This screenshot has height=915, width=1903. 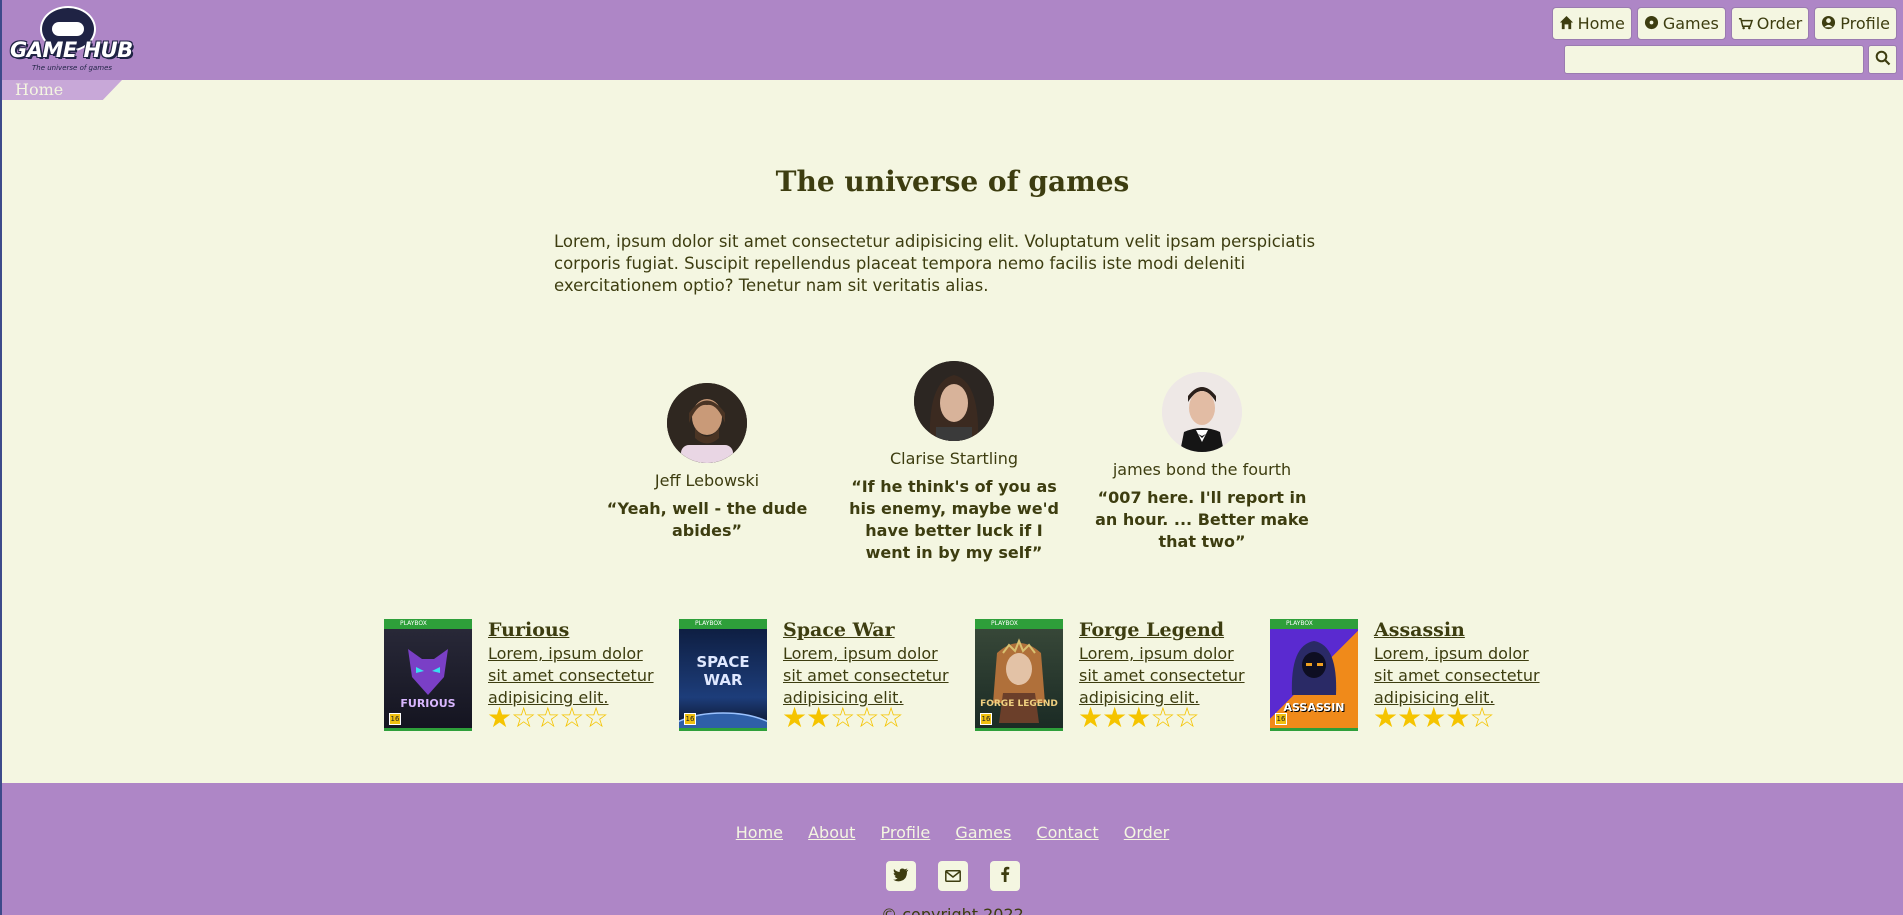 I want to click on breadcrumb-home: Home, so click(x=39, y=89).